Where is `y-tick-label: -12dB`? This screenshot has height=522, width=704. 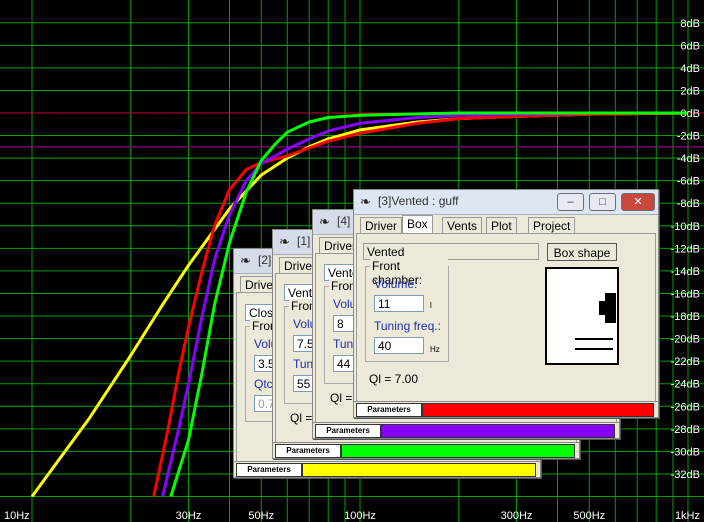 y-tick-label: -12dB is located at coordinates (685, 249).